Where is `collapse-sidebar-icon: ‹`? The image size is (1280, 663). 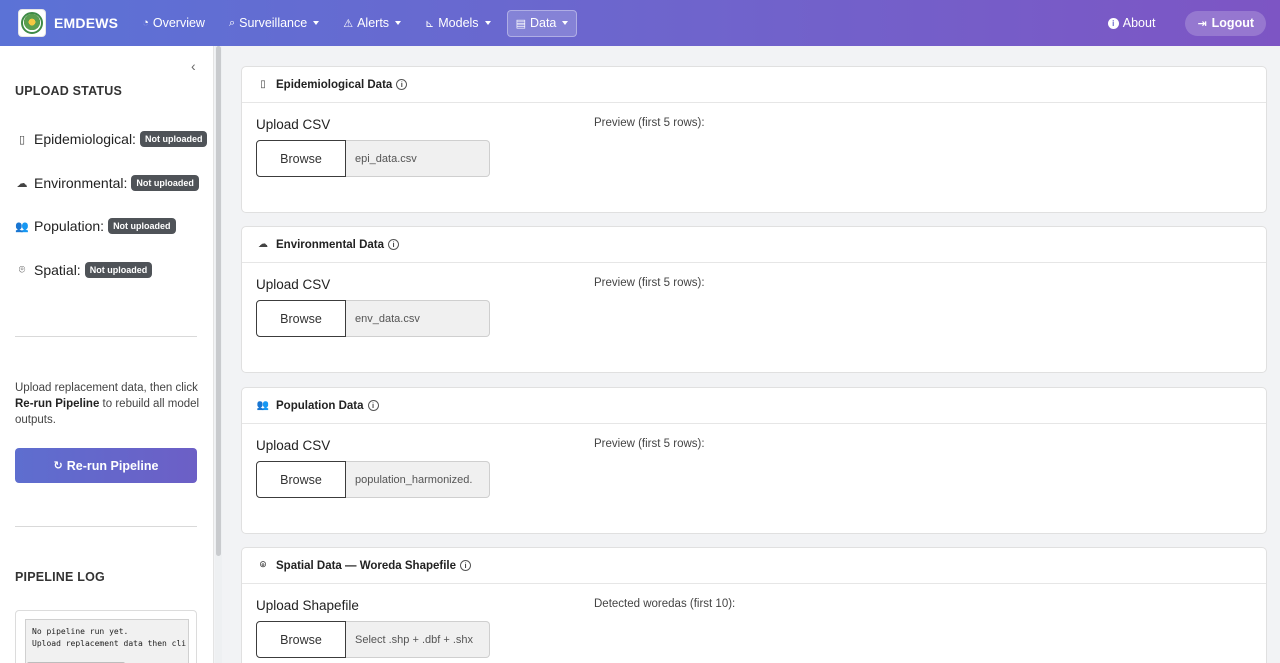 collapse-sidebar-icon: ‹ is located at coordinates (193, 66).